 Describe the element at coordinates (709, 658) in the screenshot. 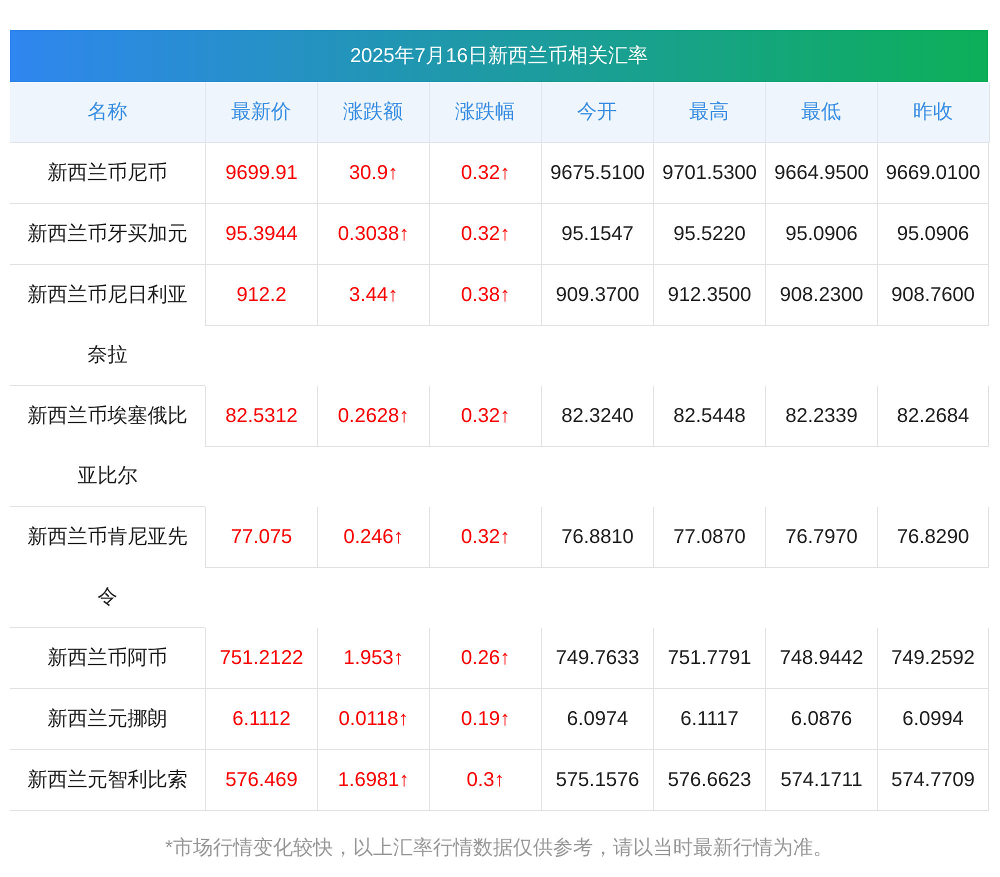

I see `table-cell: 751.7791` at that location.